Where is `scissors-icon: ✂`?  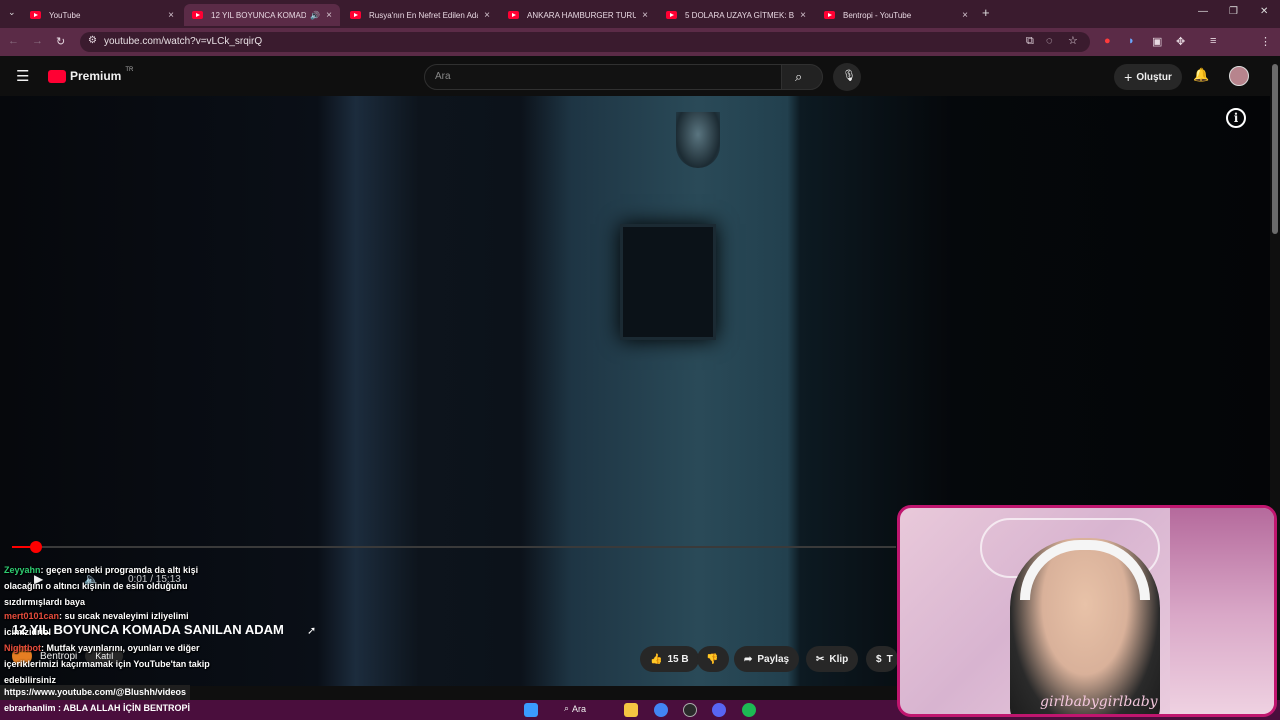 scissors-icon: ✂ is located at coordinates (820, 659).